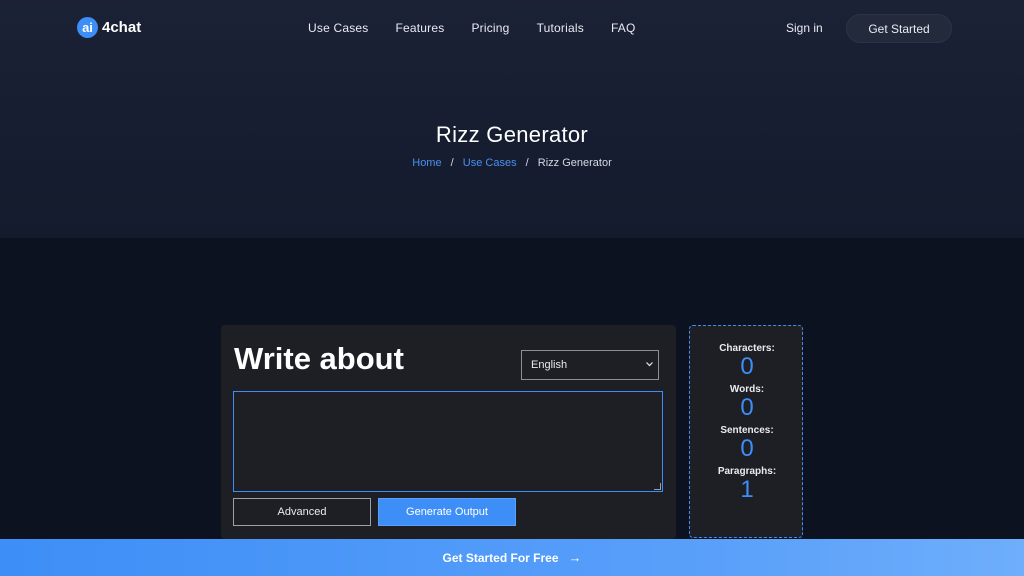 This screenshot has height=576, width=1024. I want to click on breadcrumb: Home / Use Cases / Rizz Generator, so click(512, 163).